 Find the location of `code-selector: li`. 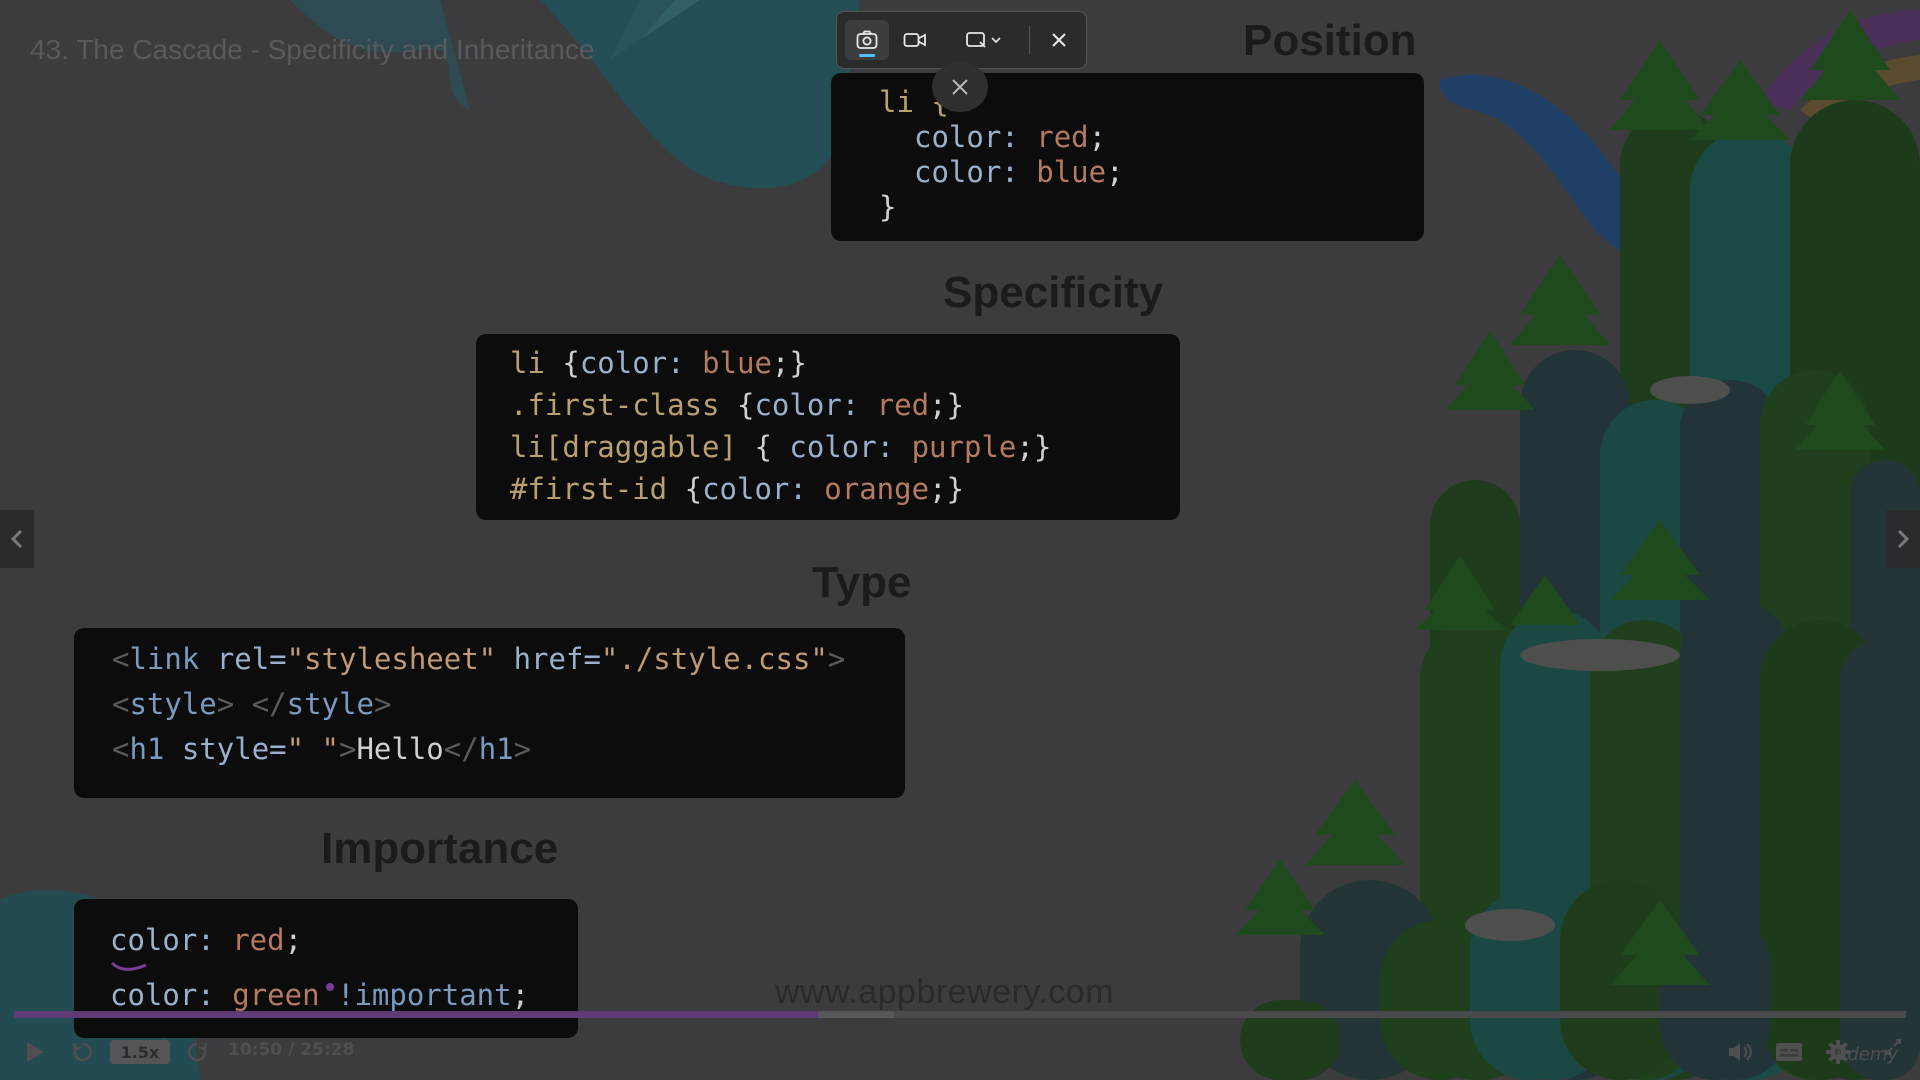

code-selector: li is located at coordinates (527, 363).